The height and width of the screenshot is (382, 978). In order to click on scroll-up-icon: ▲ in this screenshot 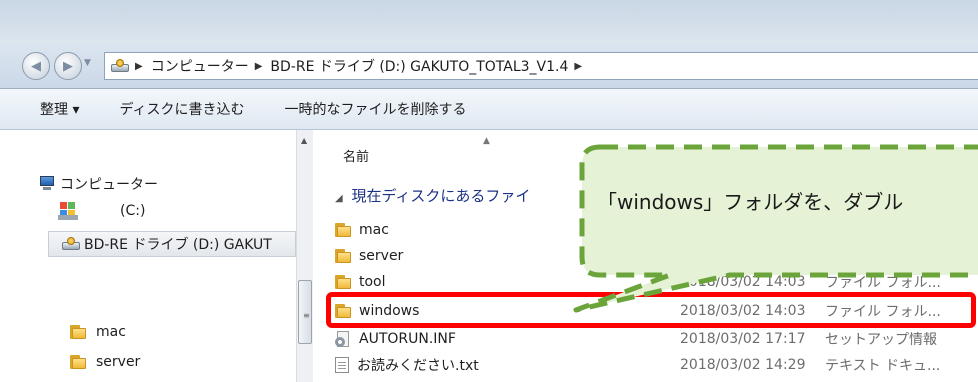, I will do `click(304, 140)`.